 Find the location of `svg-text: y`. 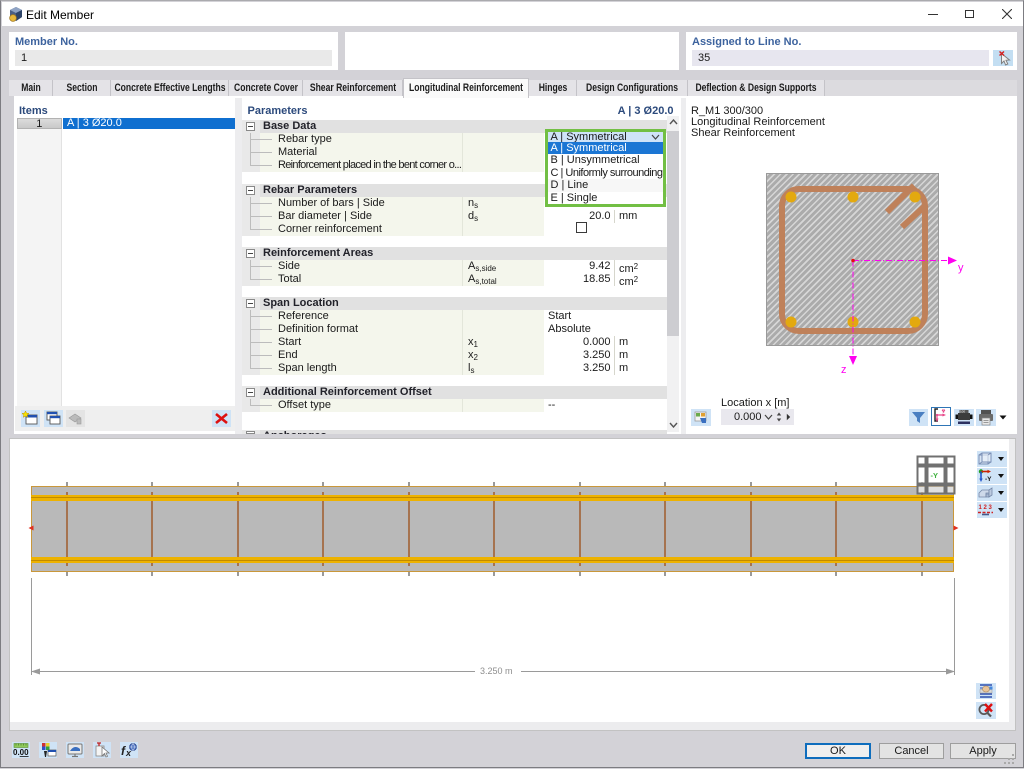

svg-text: y is located at coordinates (961, 268).